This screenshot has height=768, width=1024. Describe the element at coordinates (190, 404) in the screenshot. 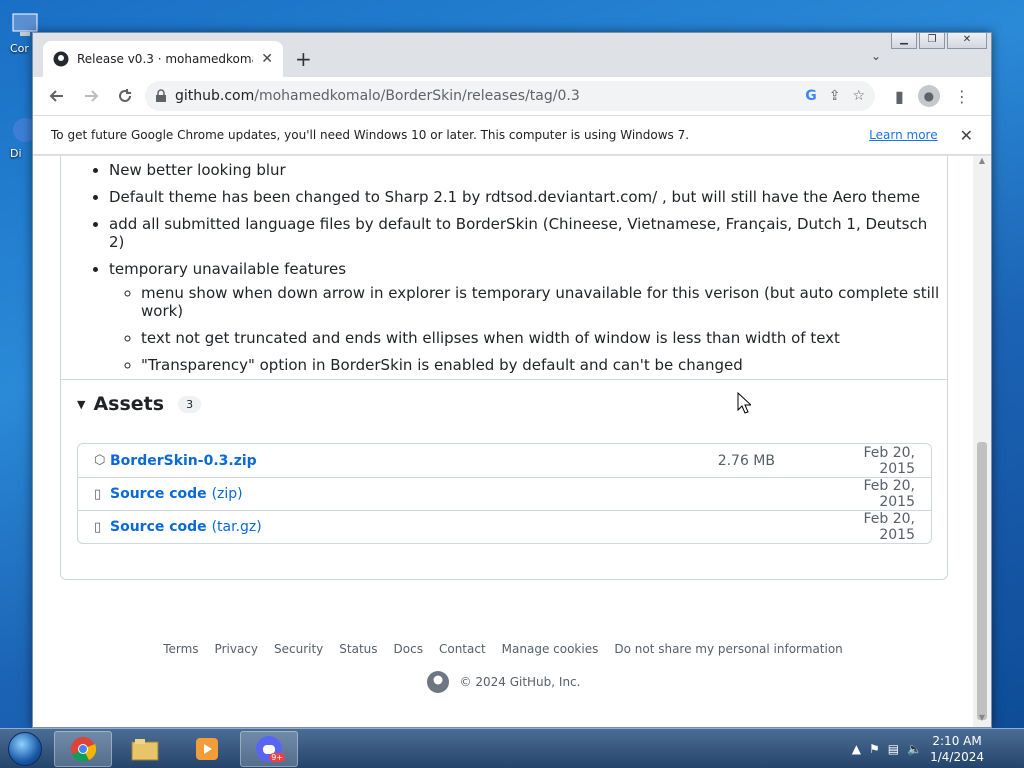

I see `assets-count-badge: 3` at that location.